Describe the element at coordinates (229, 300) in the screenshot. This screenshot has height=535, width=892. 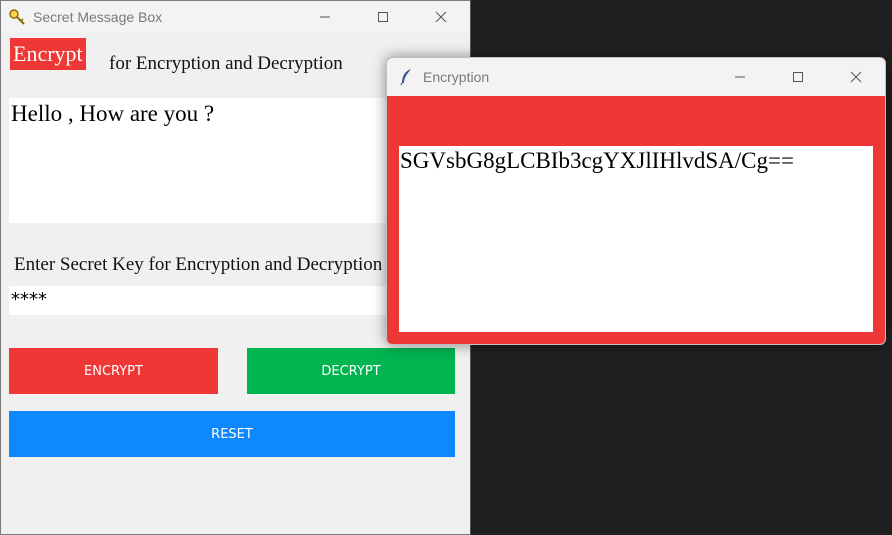
I see `secret-key-input: ****` at that location.